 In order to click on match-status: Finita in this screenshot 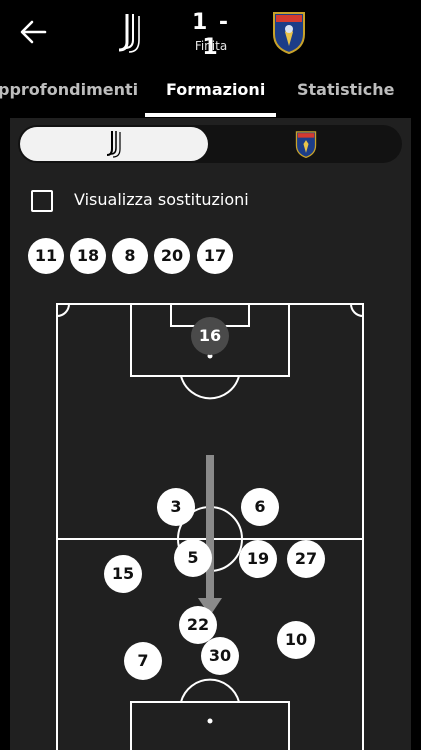, I will do `click(211, 46)`.